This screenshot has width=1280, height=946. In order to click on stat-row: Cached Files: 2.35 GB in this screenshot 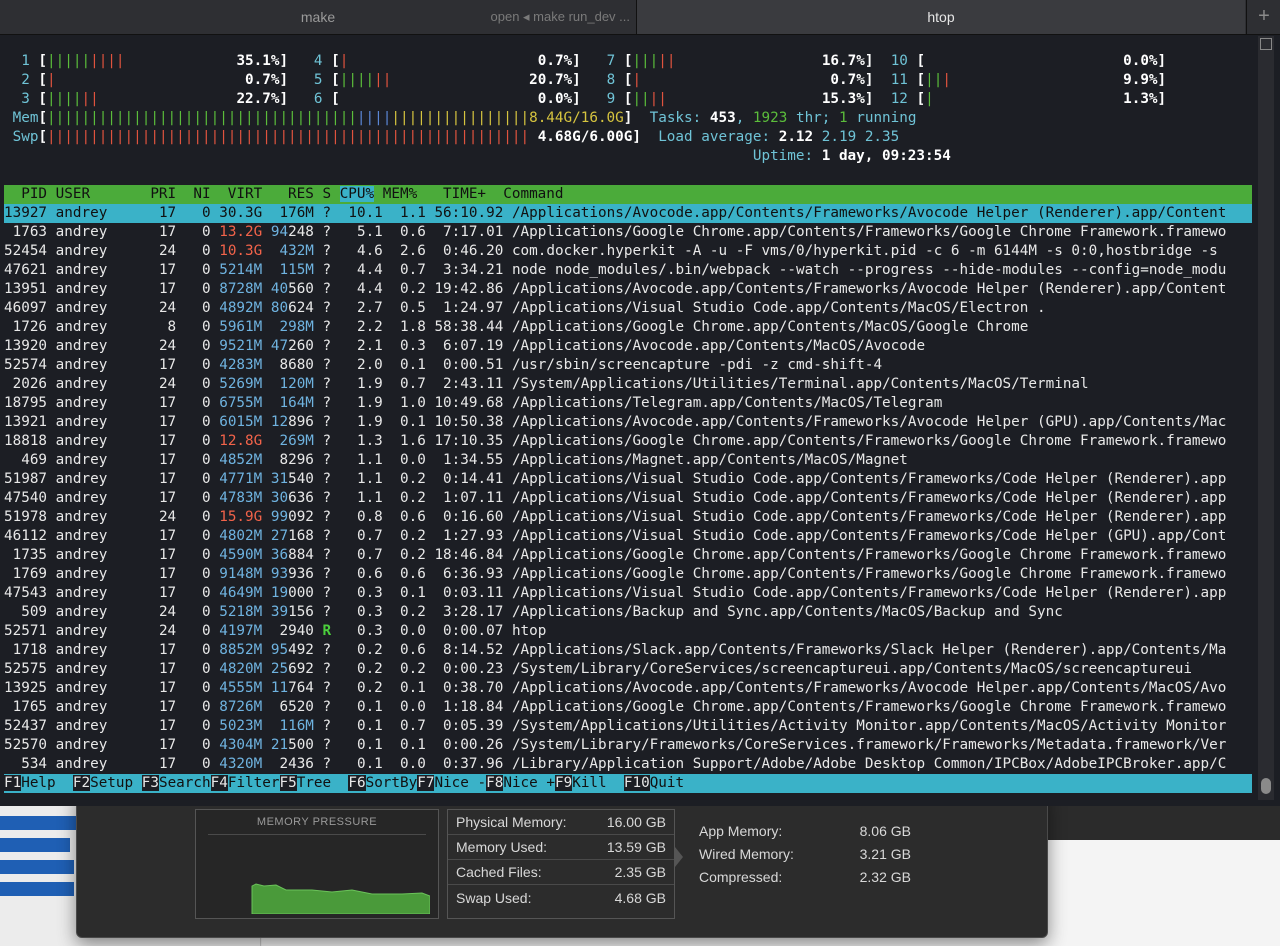, I will do `click(561, 872)`.